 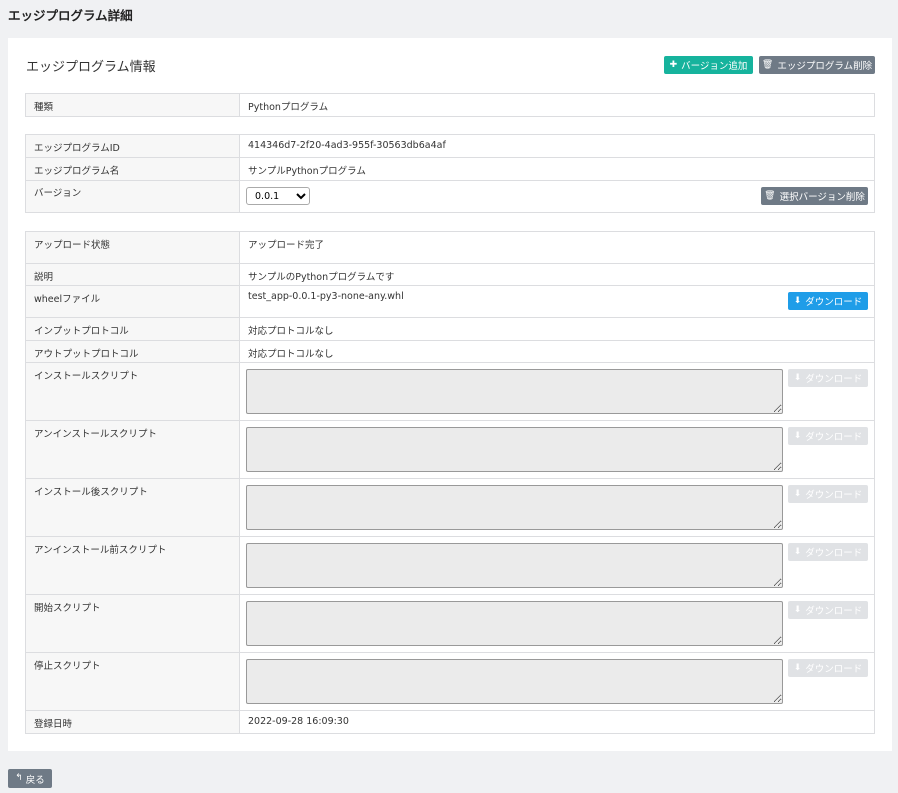 What do you see at coordinates (514, 565) in the screenshot?
I see `pre-uninstall-script-textarea` at bounding box center [514, 565].